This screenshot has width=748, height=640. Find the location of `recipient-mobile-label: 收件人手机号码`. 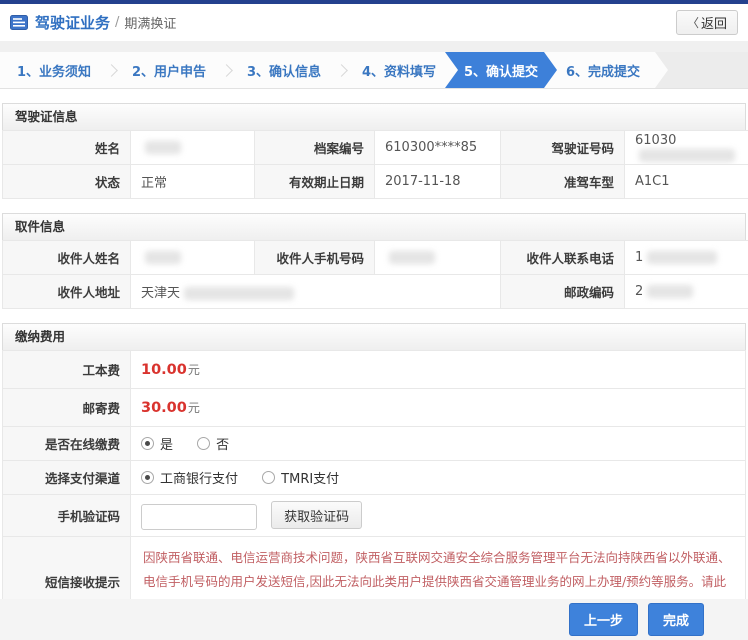

recipient-mobile-label: 收件人手机号码 is located at coordinates (314, 257).